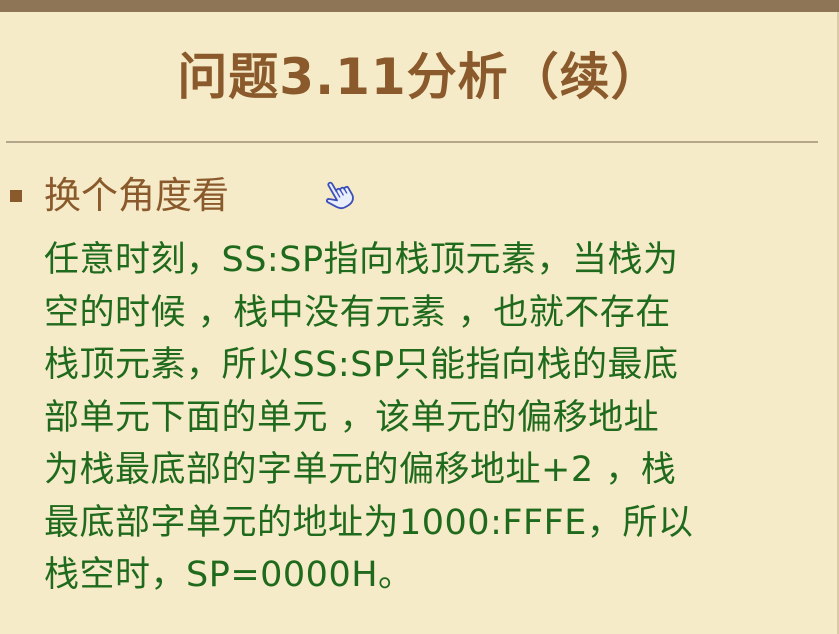 The height and width of the screenshot is (634, 839). Describe the element at coordinates (361, 260) in the screenshot. I see `body-line: 任意时刻，SS:SP指向栈顶元素，当栈为` at that location.